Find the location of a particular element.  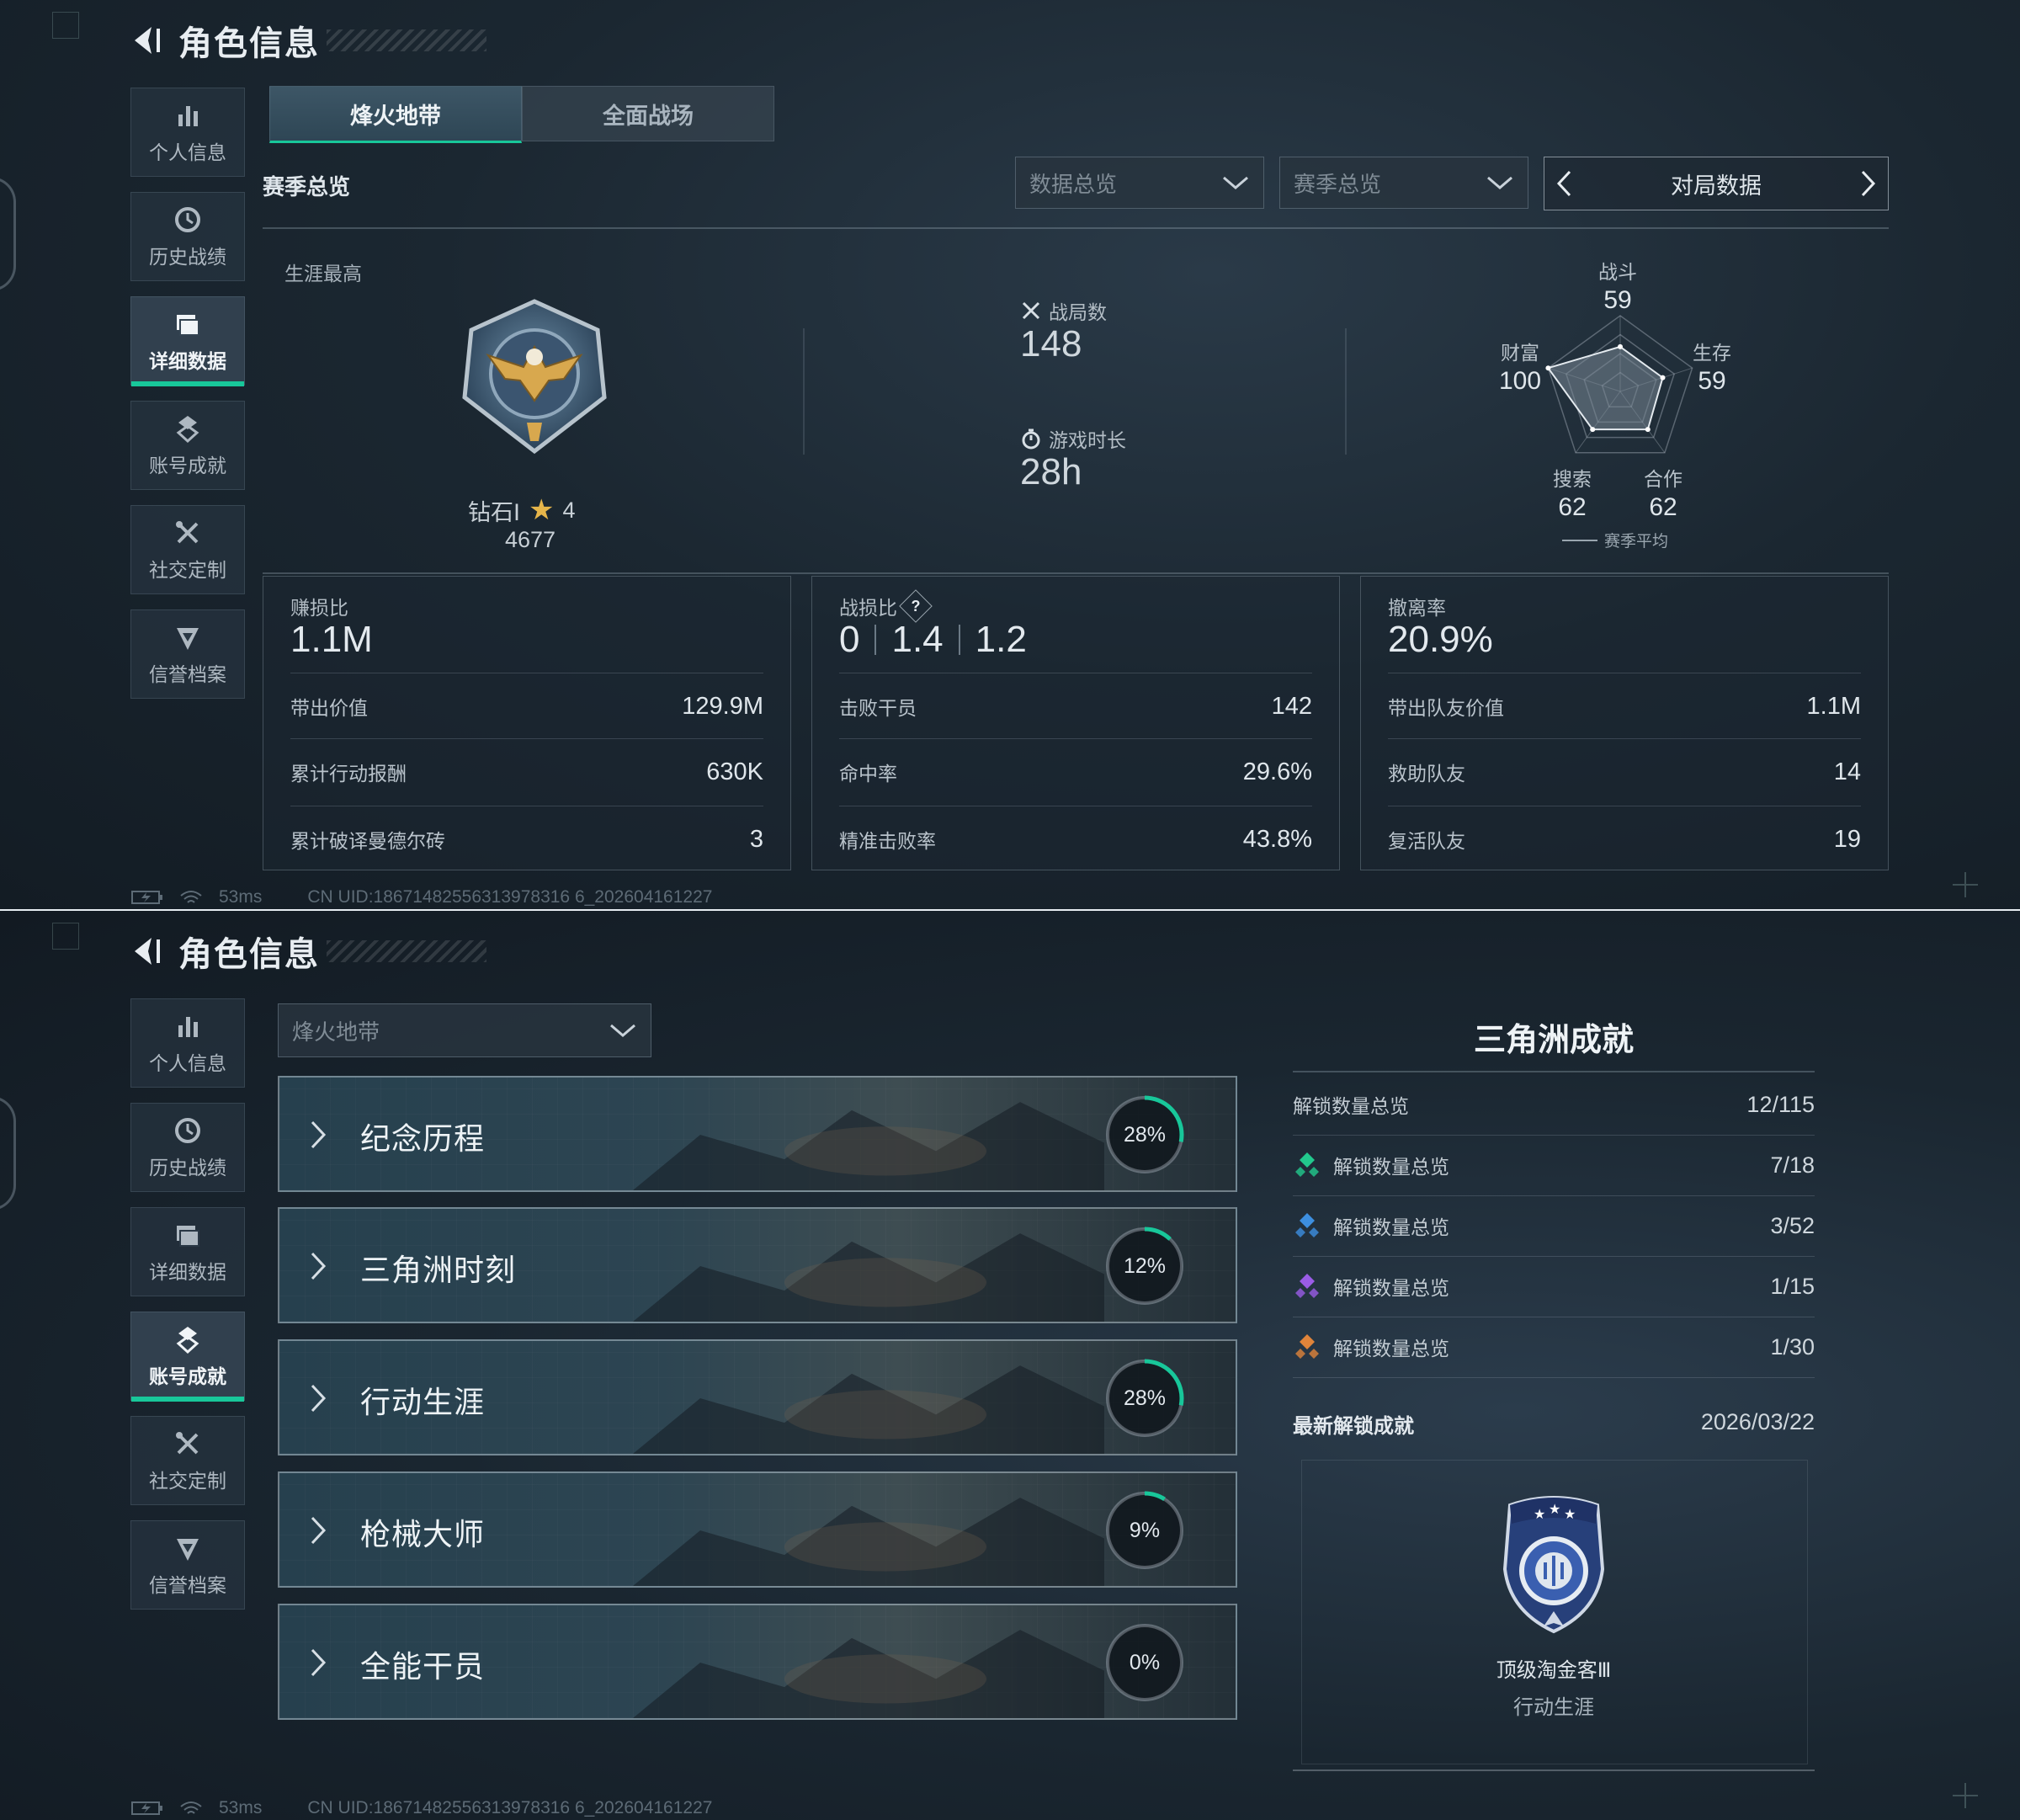

chevron-left-icon is located at coordinates (1564, 183).